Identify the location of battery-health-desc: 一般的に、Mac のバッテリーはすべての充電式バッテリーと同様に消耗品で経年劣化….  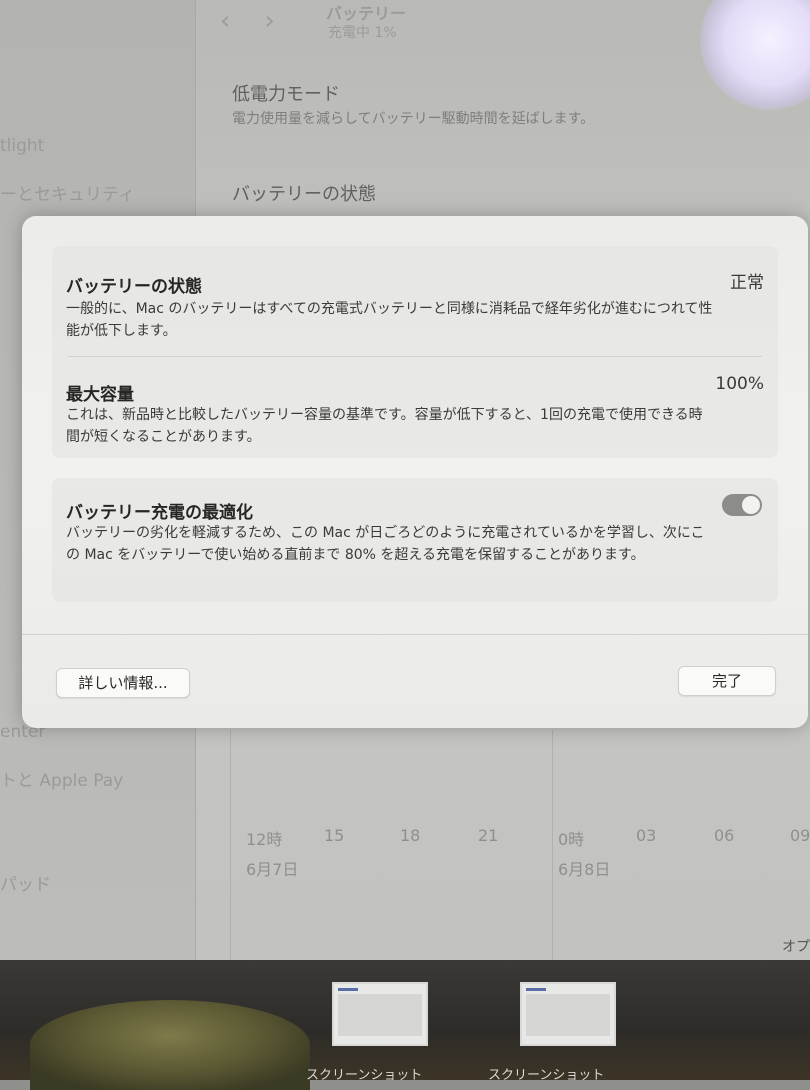
(389, 320).